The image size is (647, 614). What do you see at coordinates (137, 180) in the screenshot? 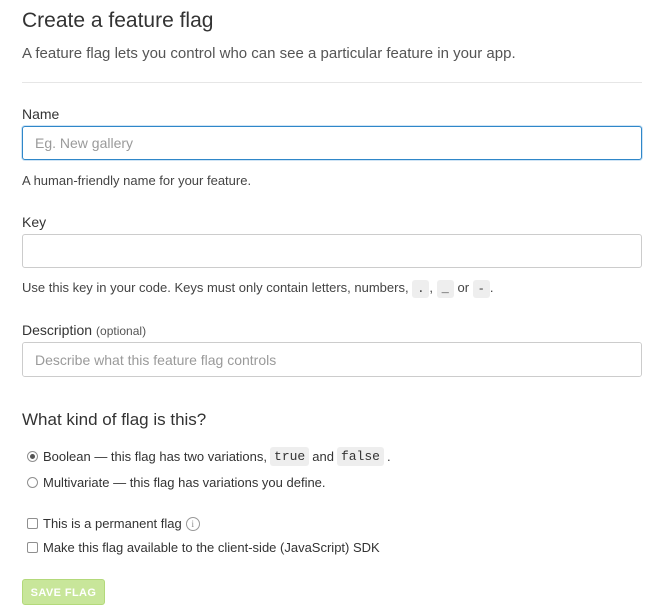
I see `name-help-text: A human-friendly name for your feature.` at bounding box center [137, 180].